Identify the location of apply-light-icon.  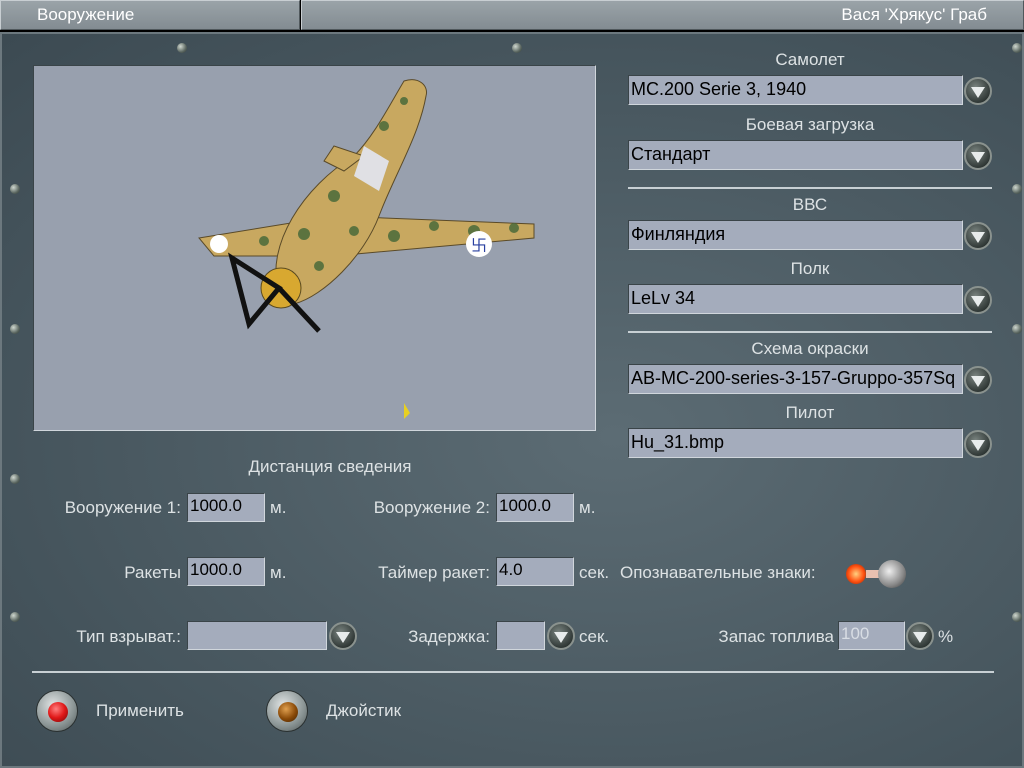
(58, 712).